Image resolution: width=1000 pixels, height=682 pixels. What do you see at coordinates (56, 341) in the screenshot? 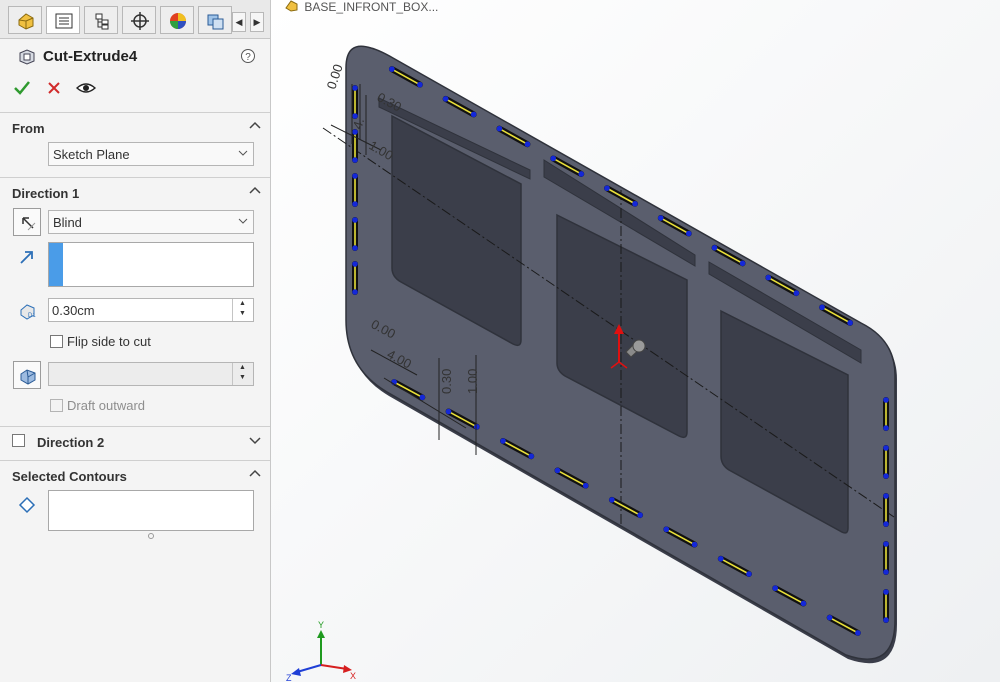
I see `flip-side-to-cut-checkbox` at bounding box center [56, 341].